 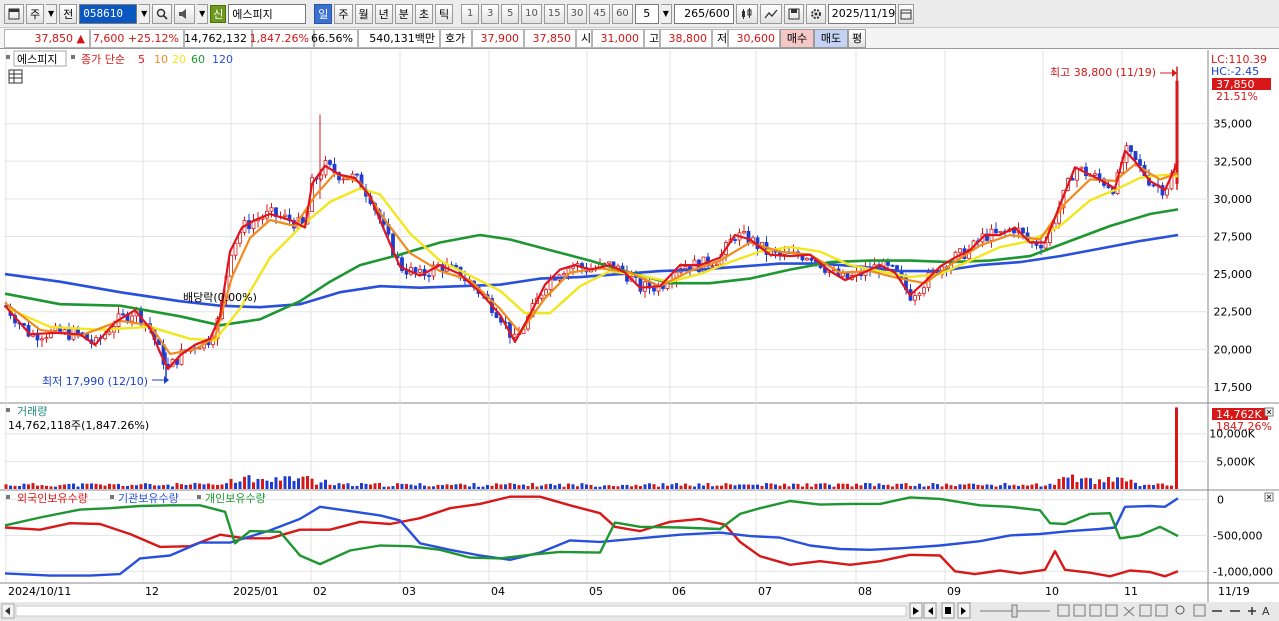 What do you see at coordinates (490, 13) in the screenshot?
I see `interval-3-button: 3` at bounding box center [490, 13].